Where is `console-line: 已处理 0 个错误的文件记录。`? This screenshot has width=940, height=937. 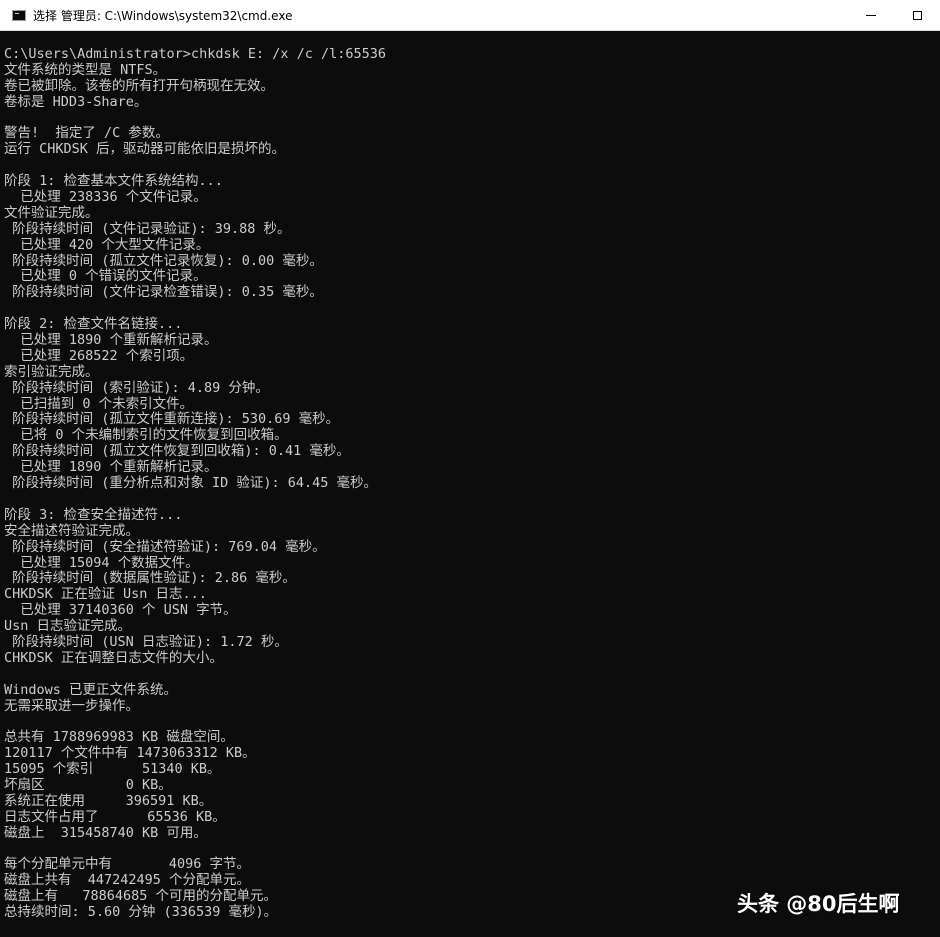 console-line: 已处理 0 个错误的文件记录。 is located at coordinates (105, 276).